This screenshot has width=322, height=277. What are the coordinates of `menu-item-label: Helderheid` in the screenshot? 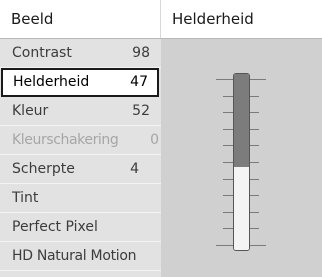 It's located at (51, 82).